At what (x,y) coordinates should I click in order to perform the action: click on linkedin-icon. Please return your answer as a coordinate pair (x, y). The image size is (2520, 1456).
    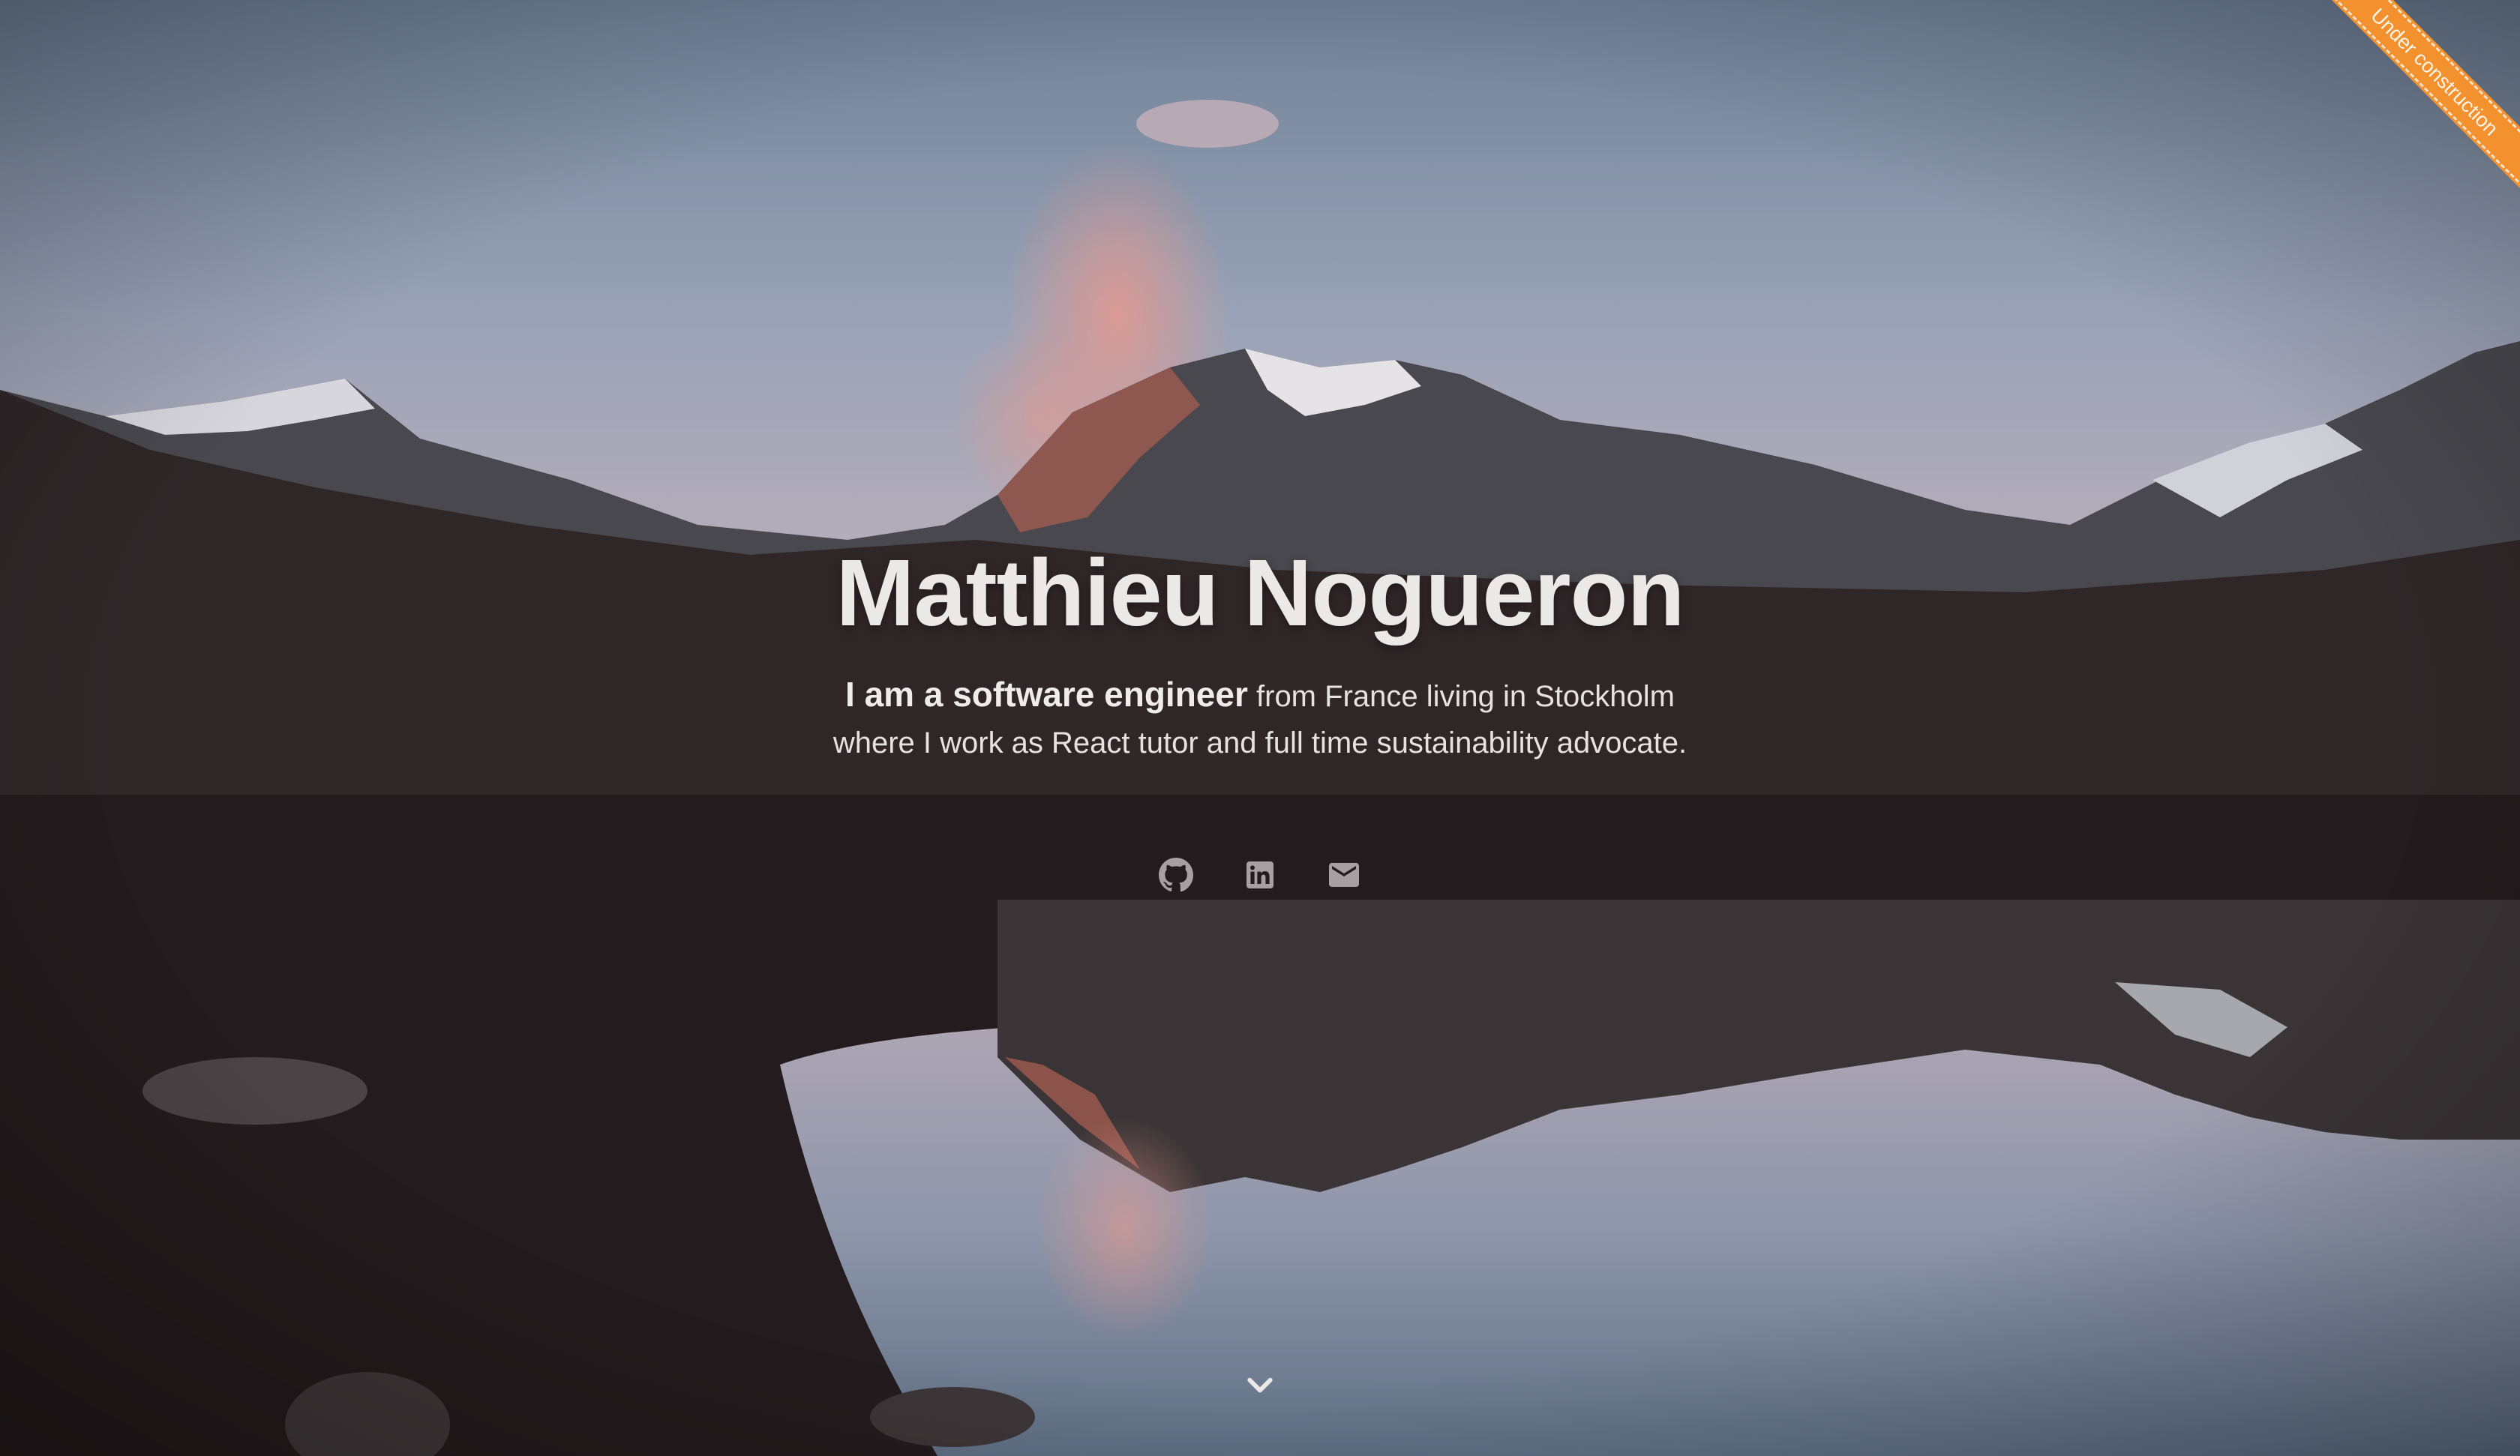
    Looking at the image, I should click on (1260, 874).